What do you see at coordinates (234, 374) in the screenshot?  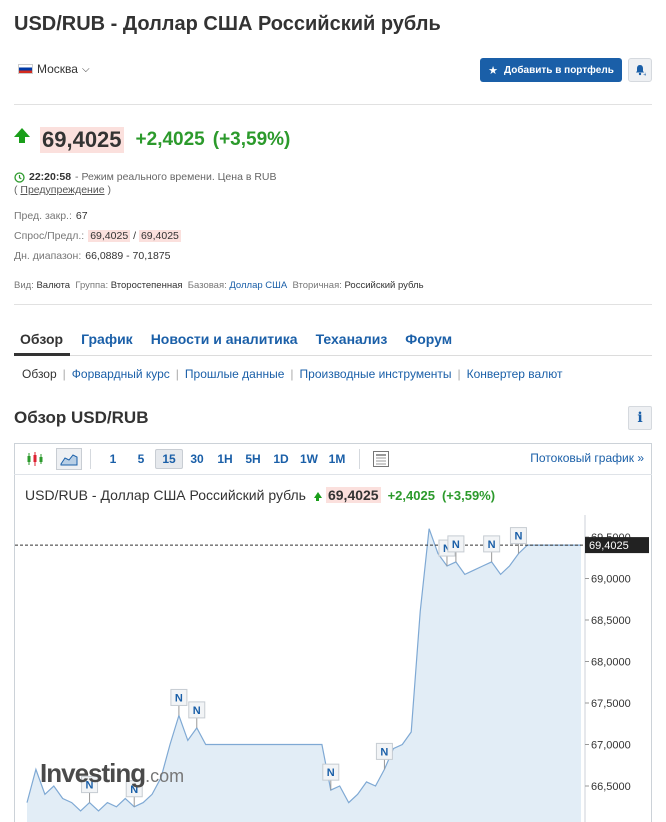 I see `subtab-history: Прошлые данные` at bounding box center [234, 374].